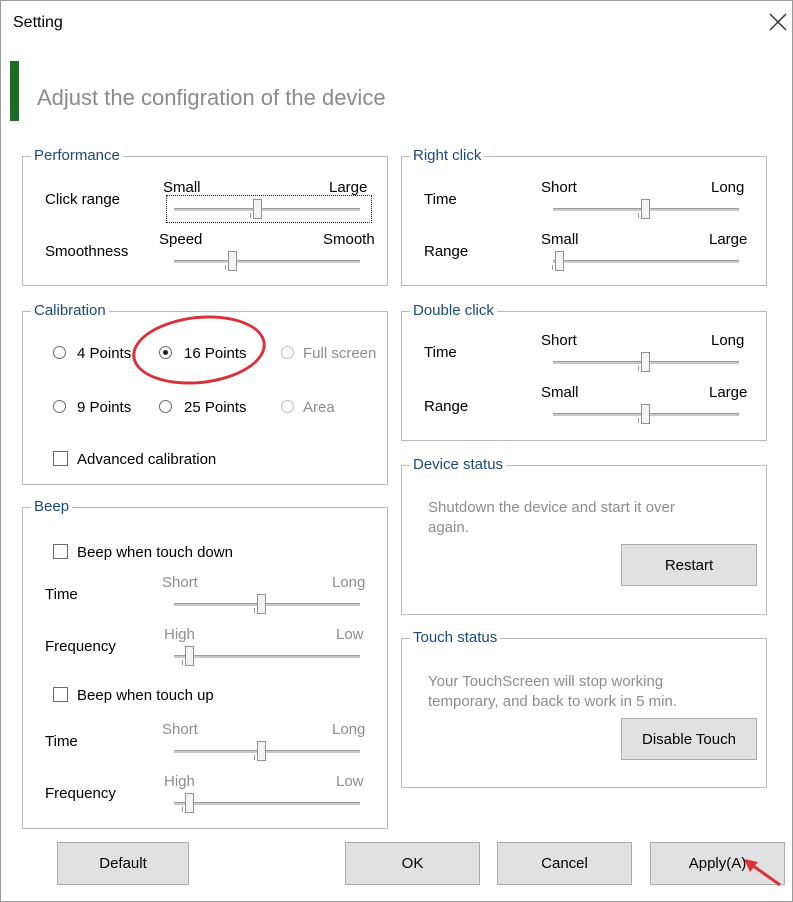  What do you see at coordinates (61, 741) in the screenshot?
I see `beep-up-time-label: Time` at bounding box center [61, 741].